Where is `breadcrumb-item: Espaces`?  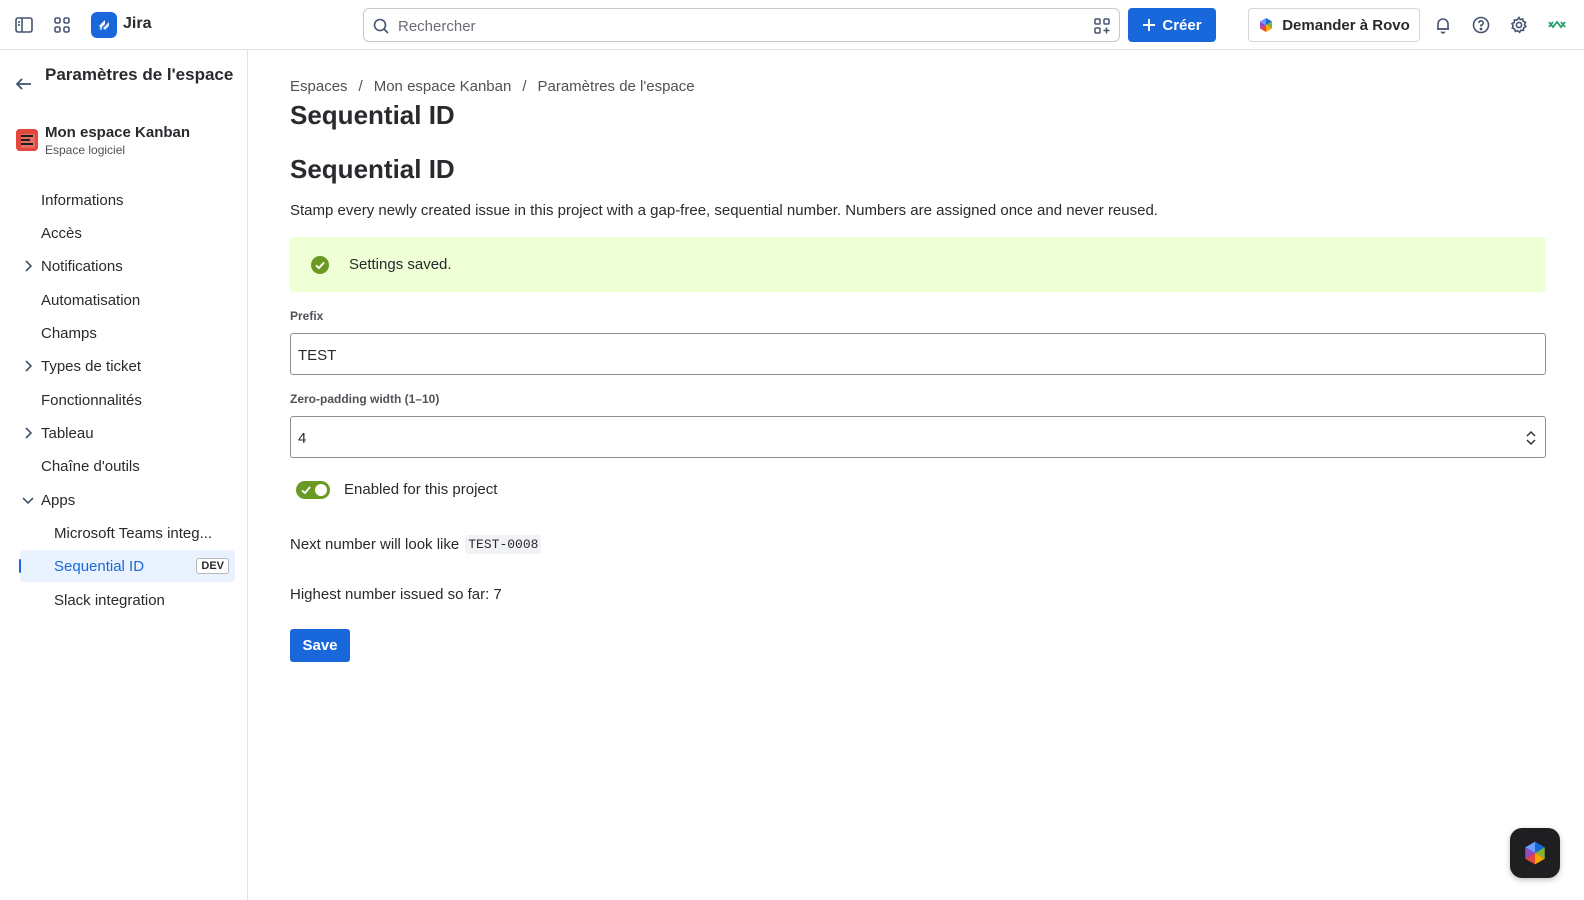 breadcrumb-item: Espaces is located at coordinates (319, 86).